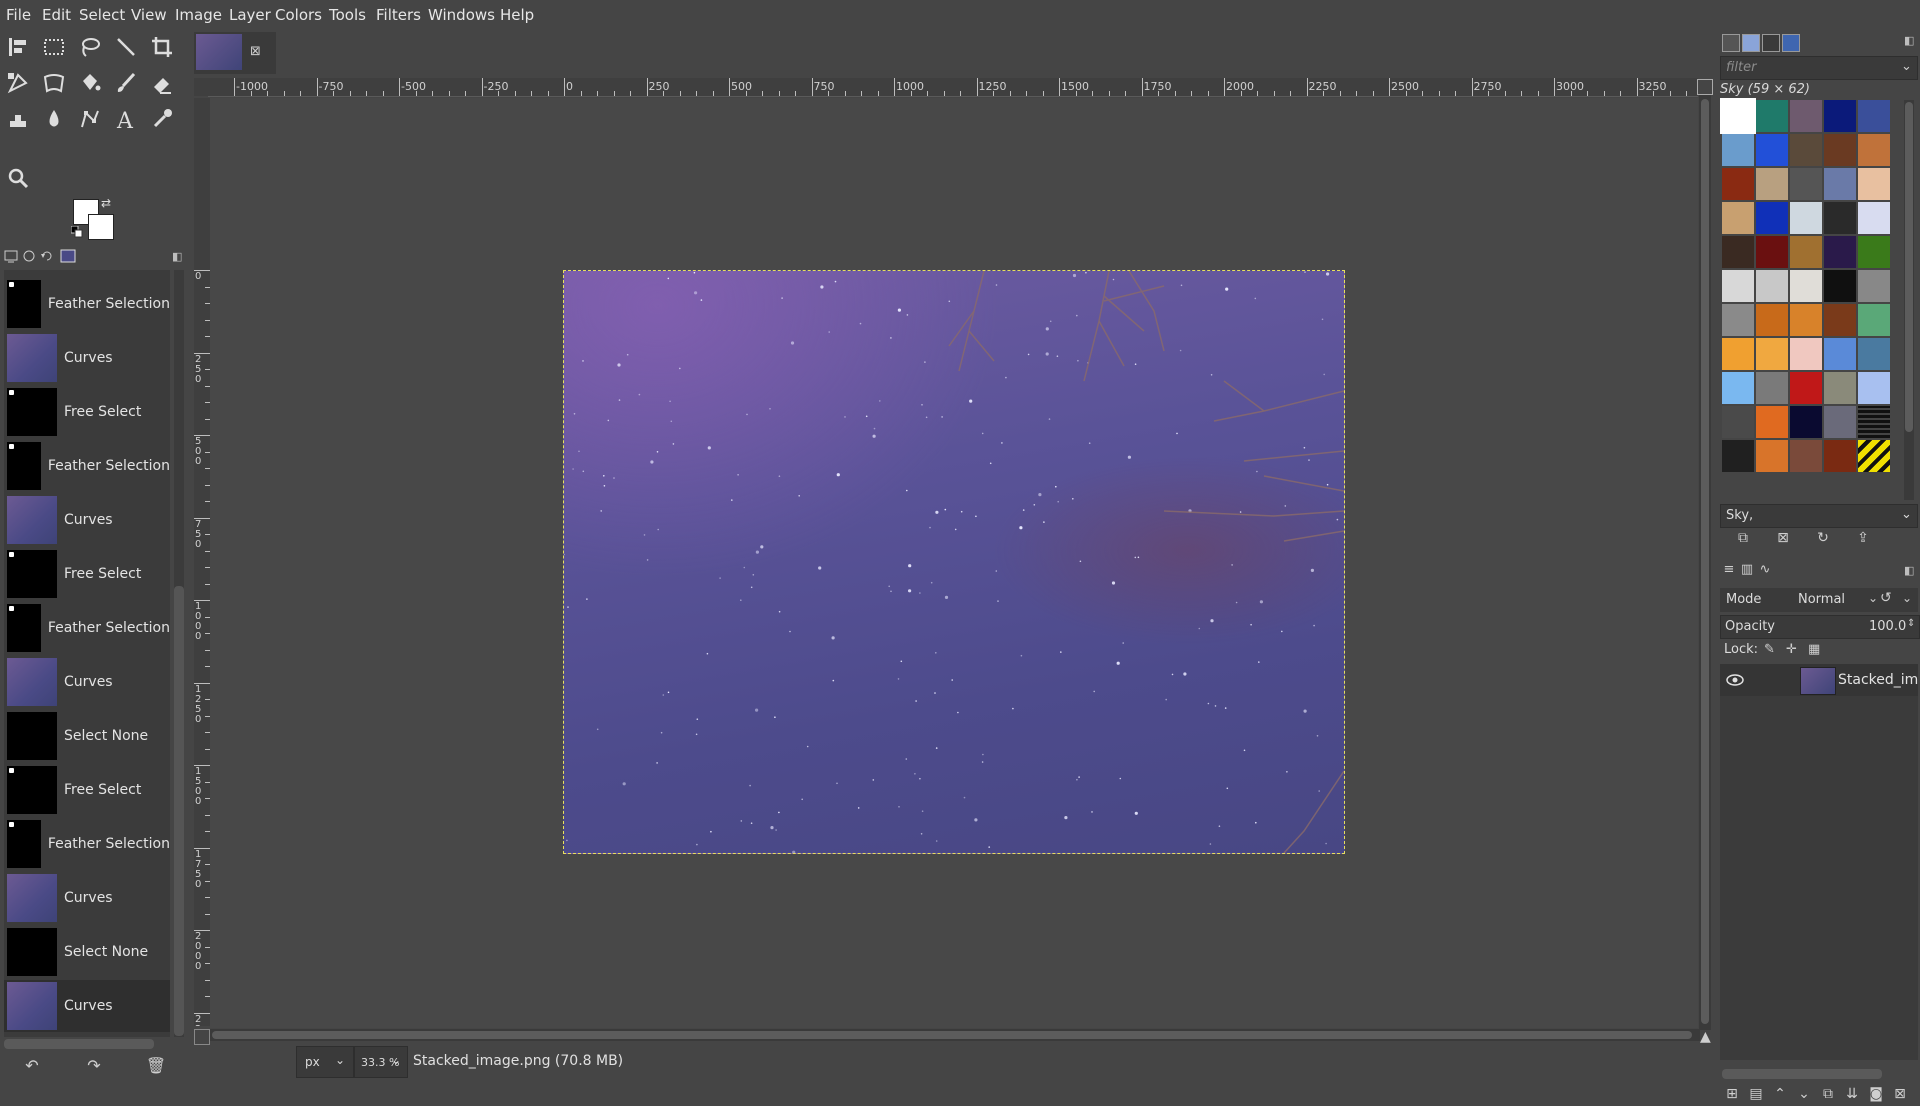 This screenshot has width=1920, height=1106. Describe the element at coordinates (1756, 1096) in the screenshot. I see `new-layer-group-icon: ▤` at that location.